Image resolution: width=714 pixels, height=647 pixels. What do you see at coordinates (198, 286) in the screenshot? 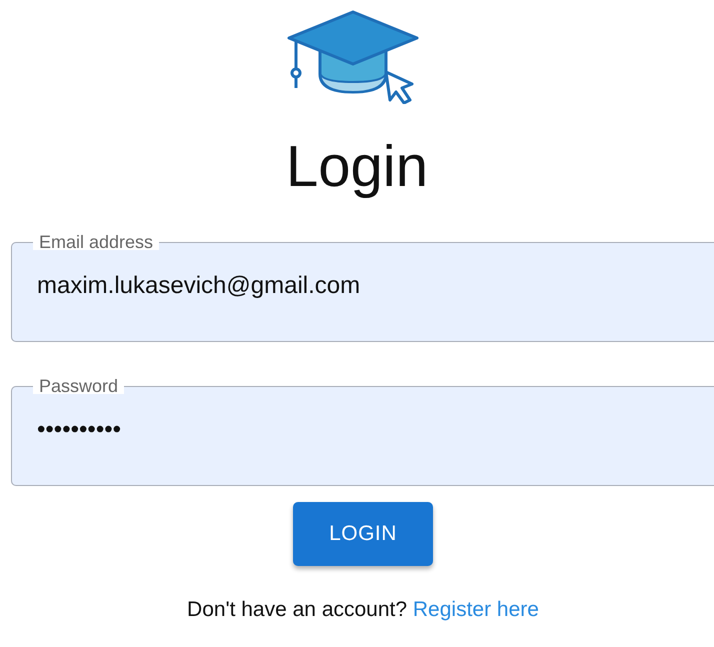
I see `field-value: maxim.lukasevich@gmail.com` at bounding box center [198, 286].